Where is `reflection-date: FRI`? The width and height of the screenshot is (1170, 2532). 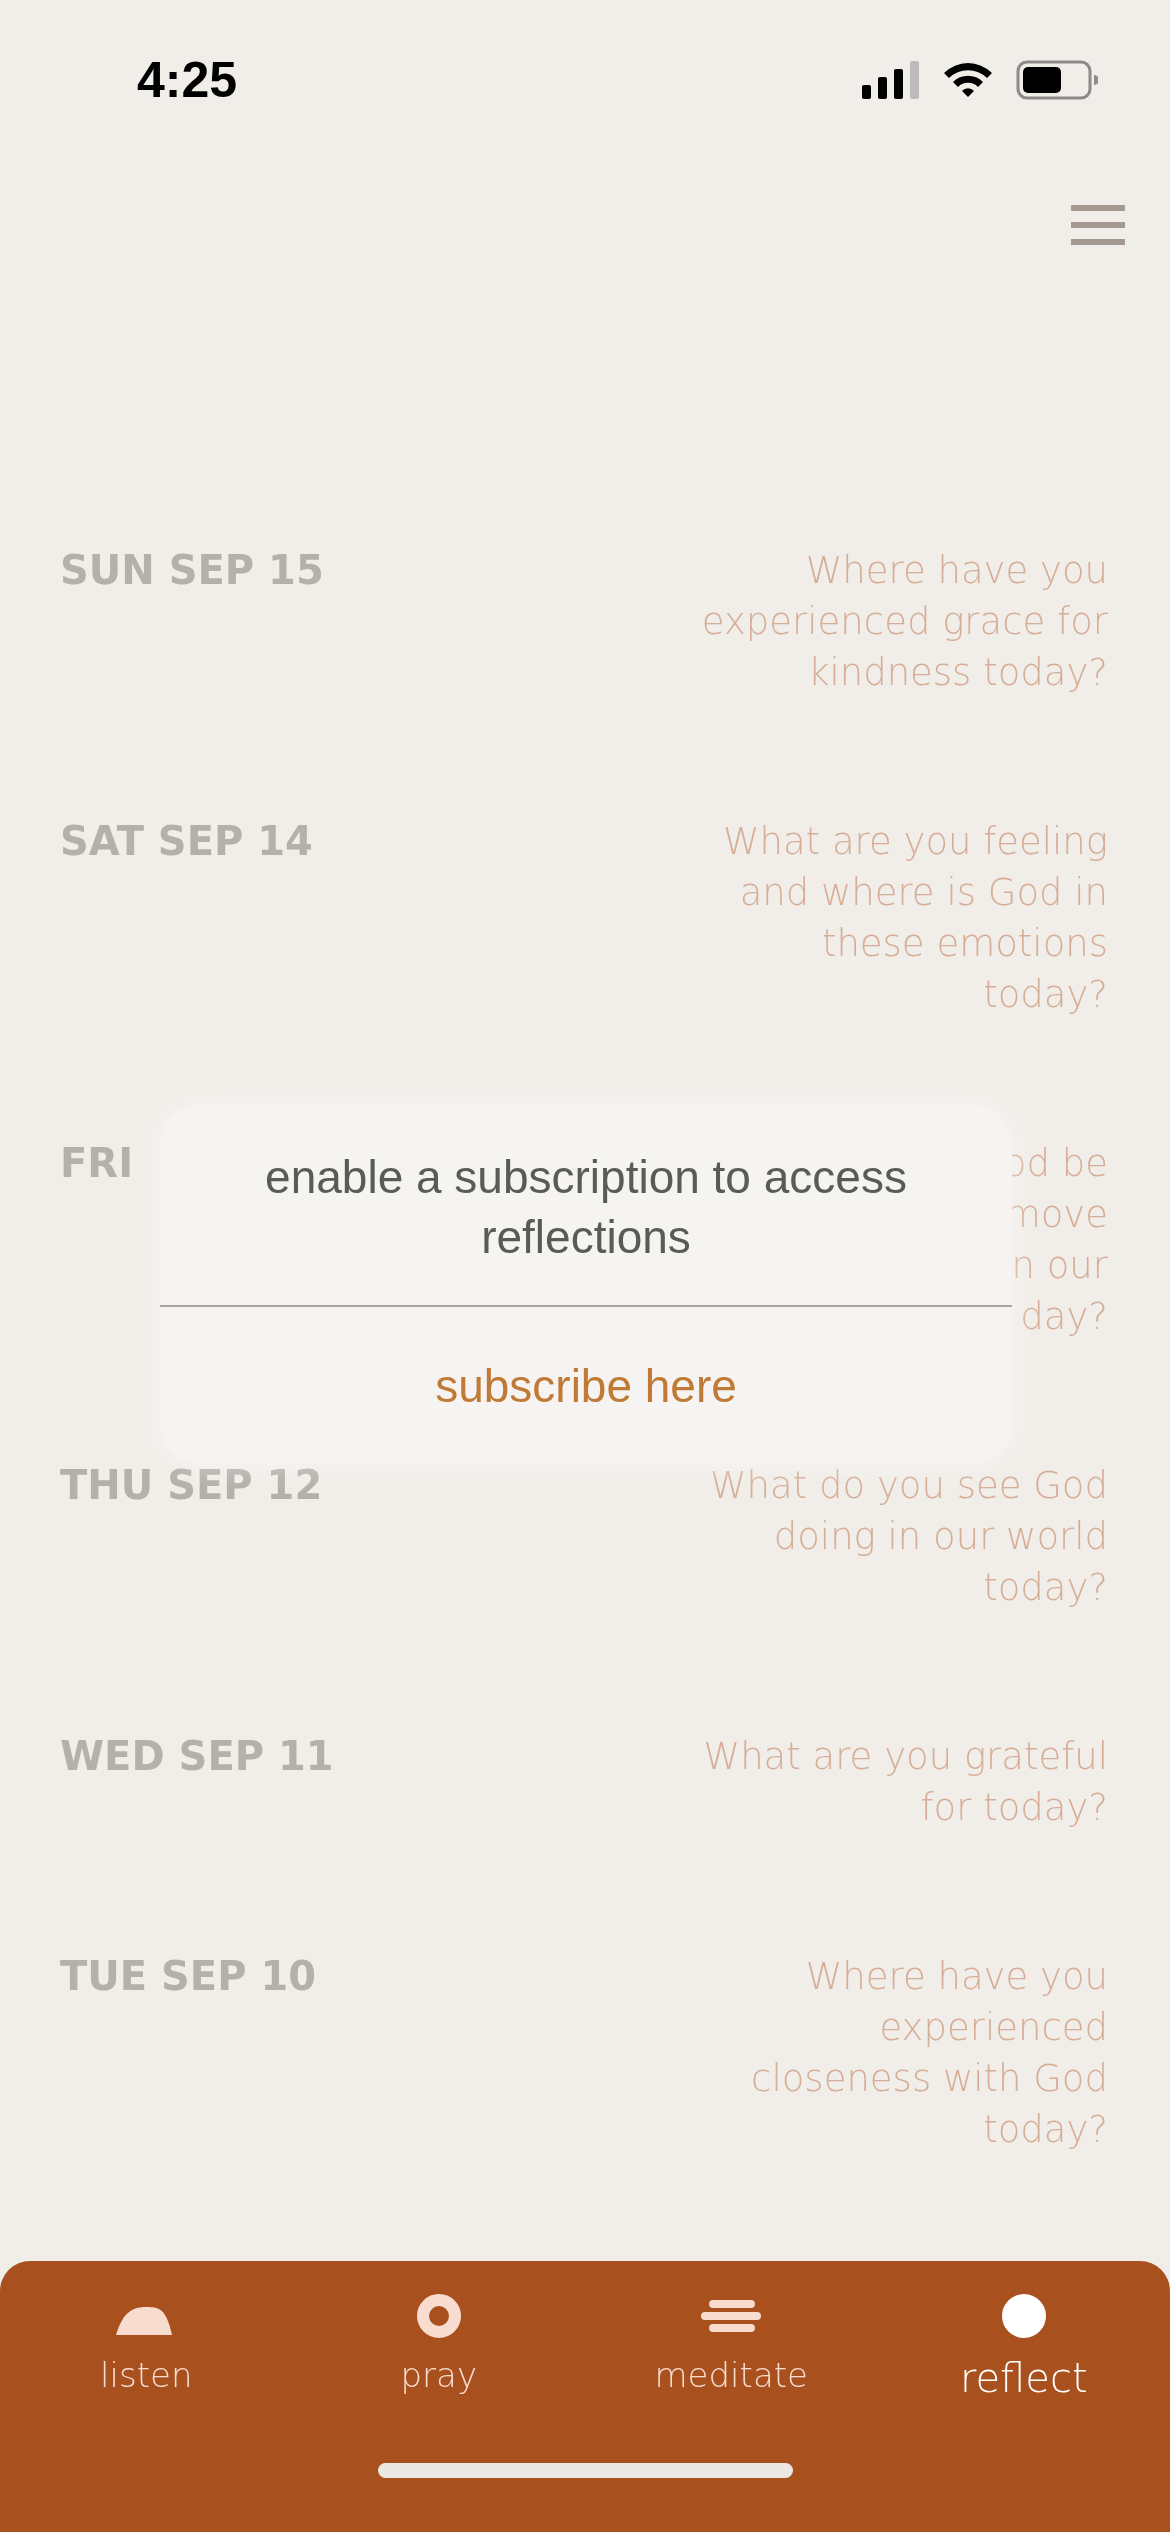
reflection-date: FRI is located at coordinates (96, 1163).